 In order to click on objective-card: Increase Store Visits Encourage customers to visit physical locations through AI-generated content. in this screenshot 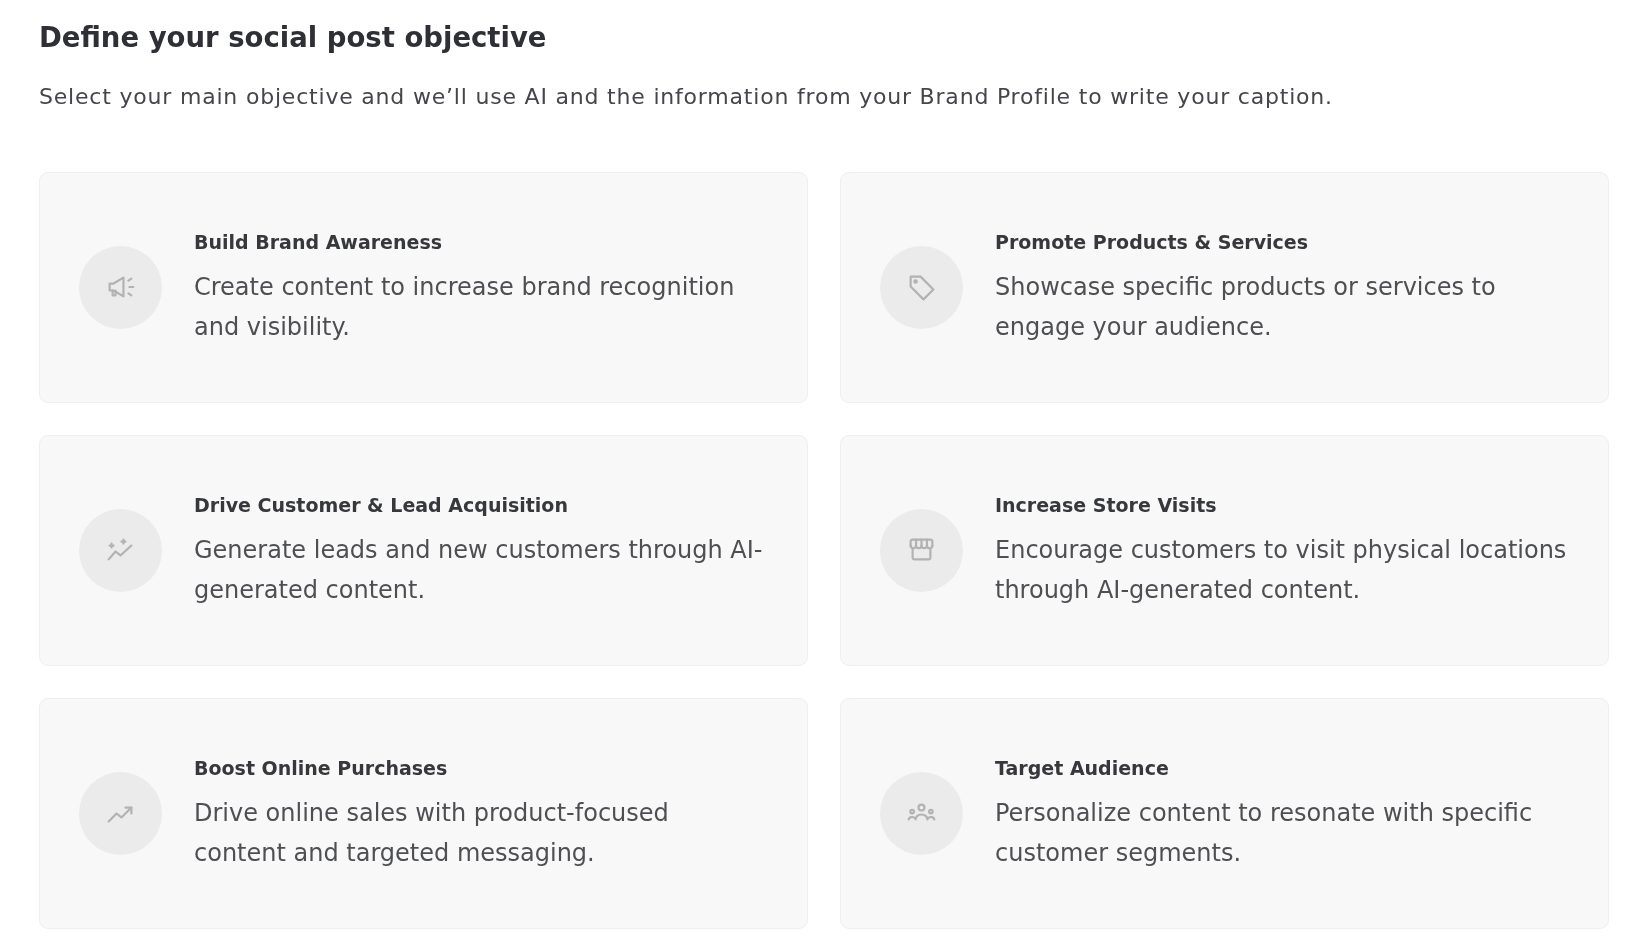, I will do `click(1224, 550)`.